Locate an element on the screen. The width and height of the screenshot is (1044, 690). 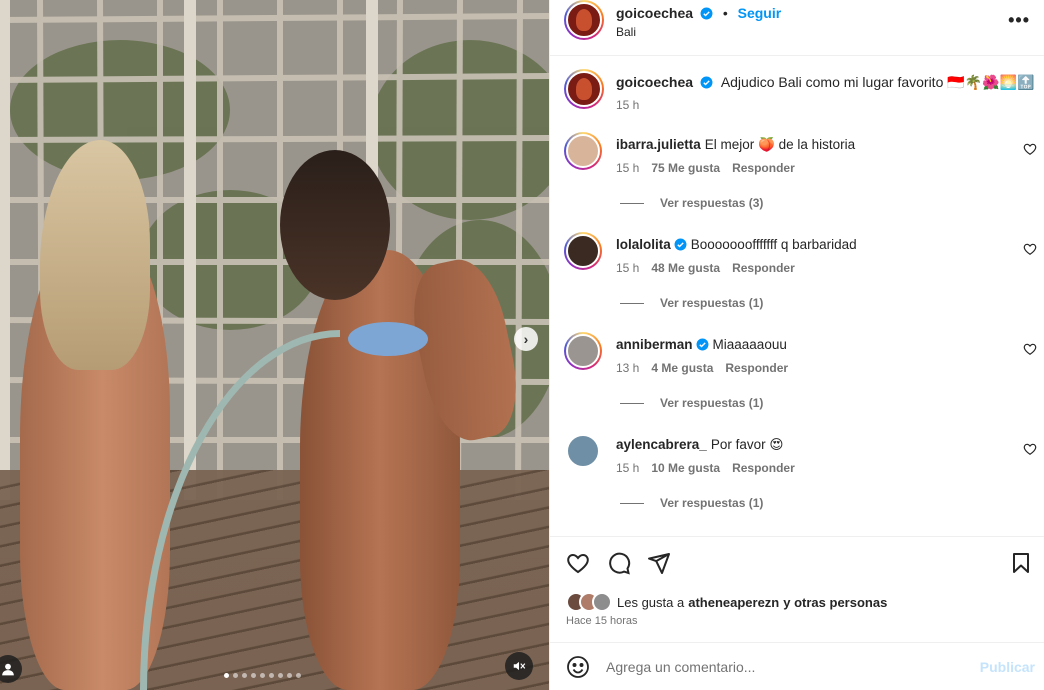
comment-line: ibarra.julietta El mejor 🍑 de la historia is located at coordinates (735, 145).